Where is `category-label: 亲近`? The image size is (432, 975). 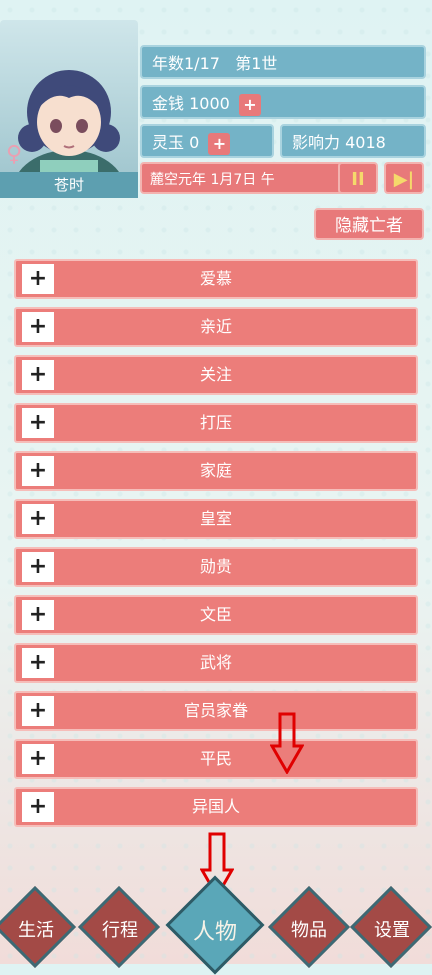
category-label: 亲近 is located at coordinates (215, 326).